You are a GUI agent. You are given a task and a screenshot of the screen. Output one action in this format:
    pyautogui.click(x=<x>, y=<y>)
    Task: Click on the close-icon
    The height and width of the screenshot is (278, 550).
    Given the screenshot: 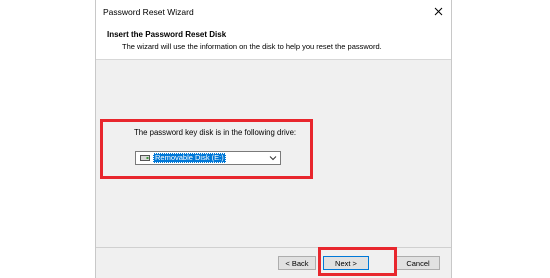 What is the action you would take?
    pyautogui.click(x=438, y=11)
    